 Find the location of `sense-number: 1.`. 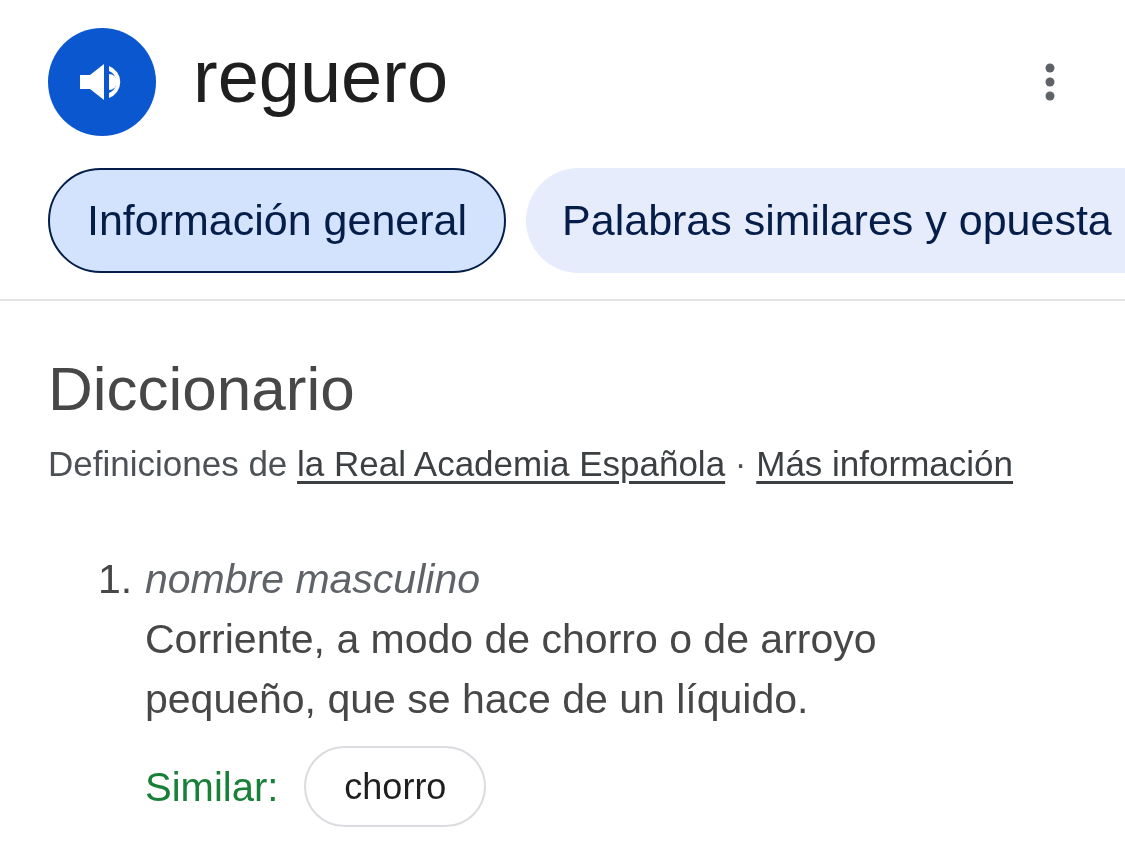

sense-number: 1. is located at coordinates (116, 579).